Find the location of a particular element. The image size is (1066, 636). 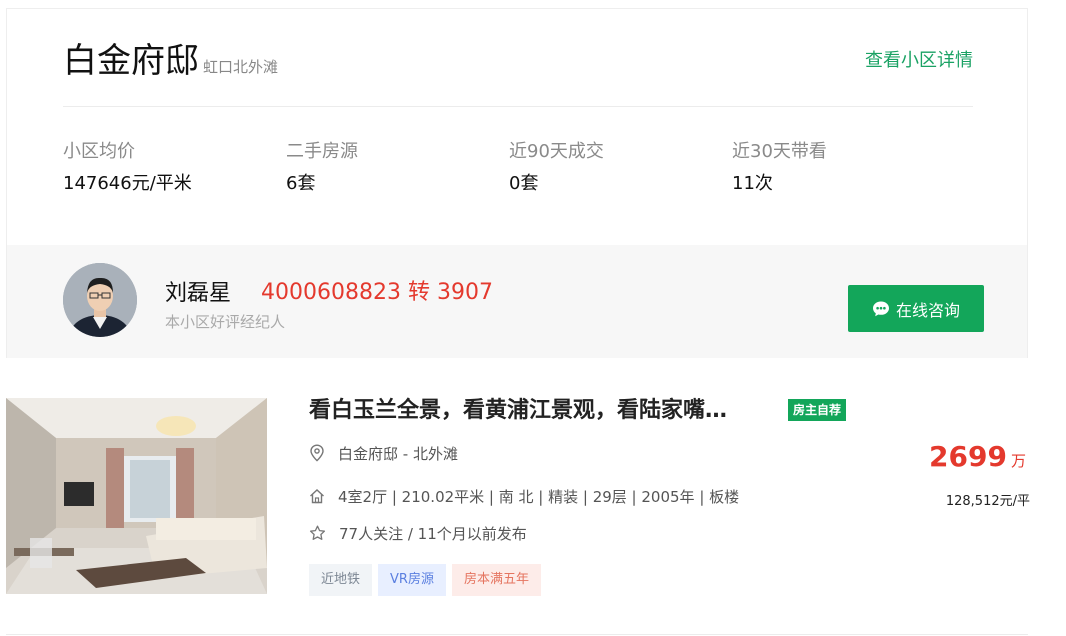

listing-follow-row: 77人关注 / 11个月以前发布 is located at coordinates (418, 533).